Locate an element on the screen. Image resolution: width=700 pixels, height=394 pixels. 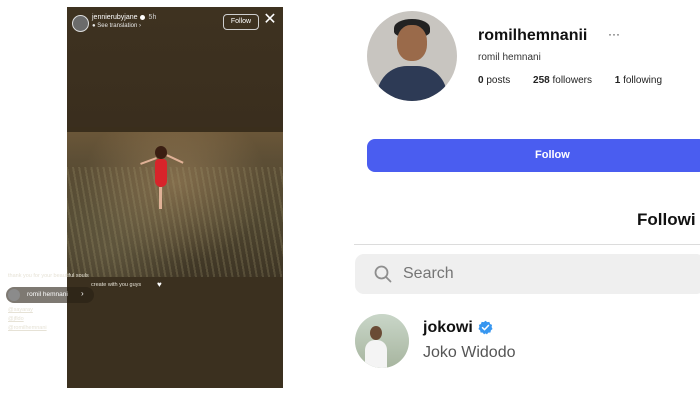
story-username-row: jennierubyjane 5h is located at coordinates (124, 17).